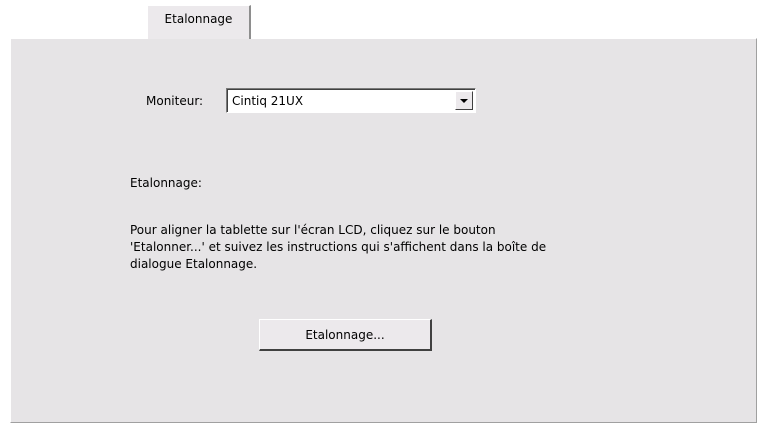 The height and width of the screenshot is (427, 759). I want to click on monitor-select: Cintiq 21UX, so click(351, 100).